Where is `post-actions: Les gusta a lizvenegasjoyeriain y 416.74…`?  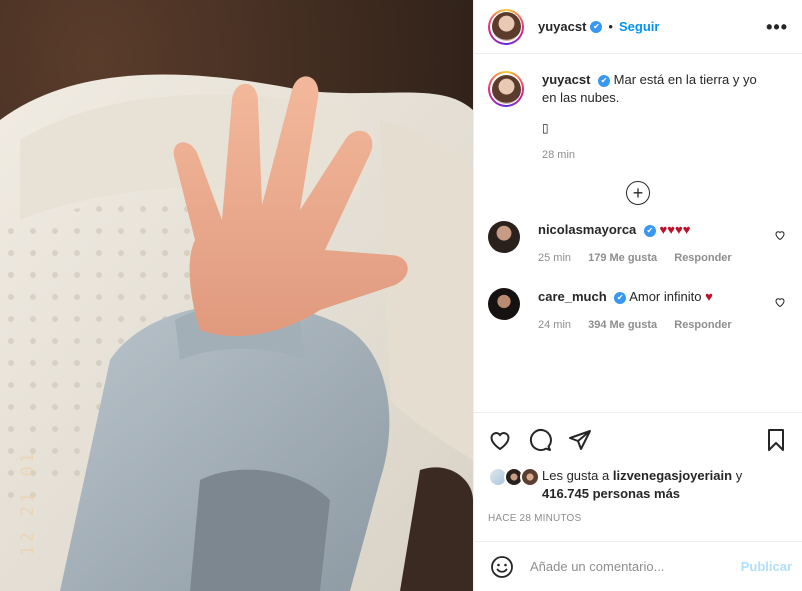 post-actions: Les gusta a lizvenegasjoyeriain y 416.74… is located at coordinates (638, 476).